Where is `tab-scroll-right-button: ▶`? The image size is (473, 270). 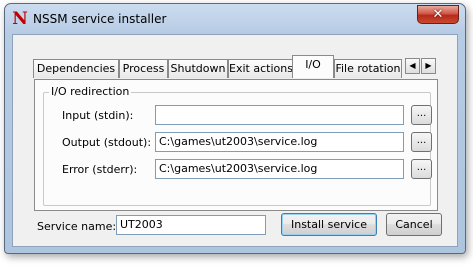
tab-scroll-right-button: ▶ is located at coordinates (428, 66).